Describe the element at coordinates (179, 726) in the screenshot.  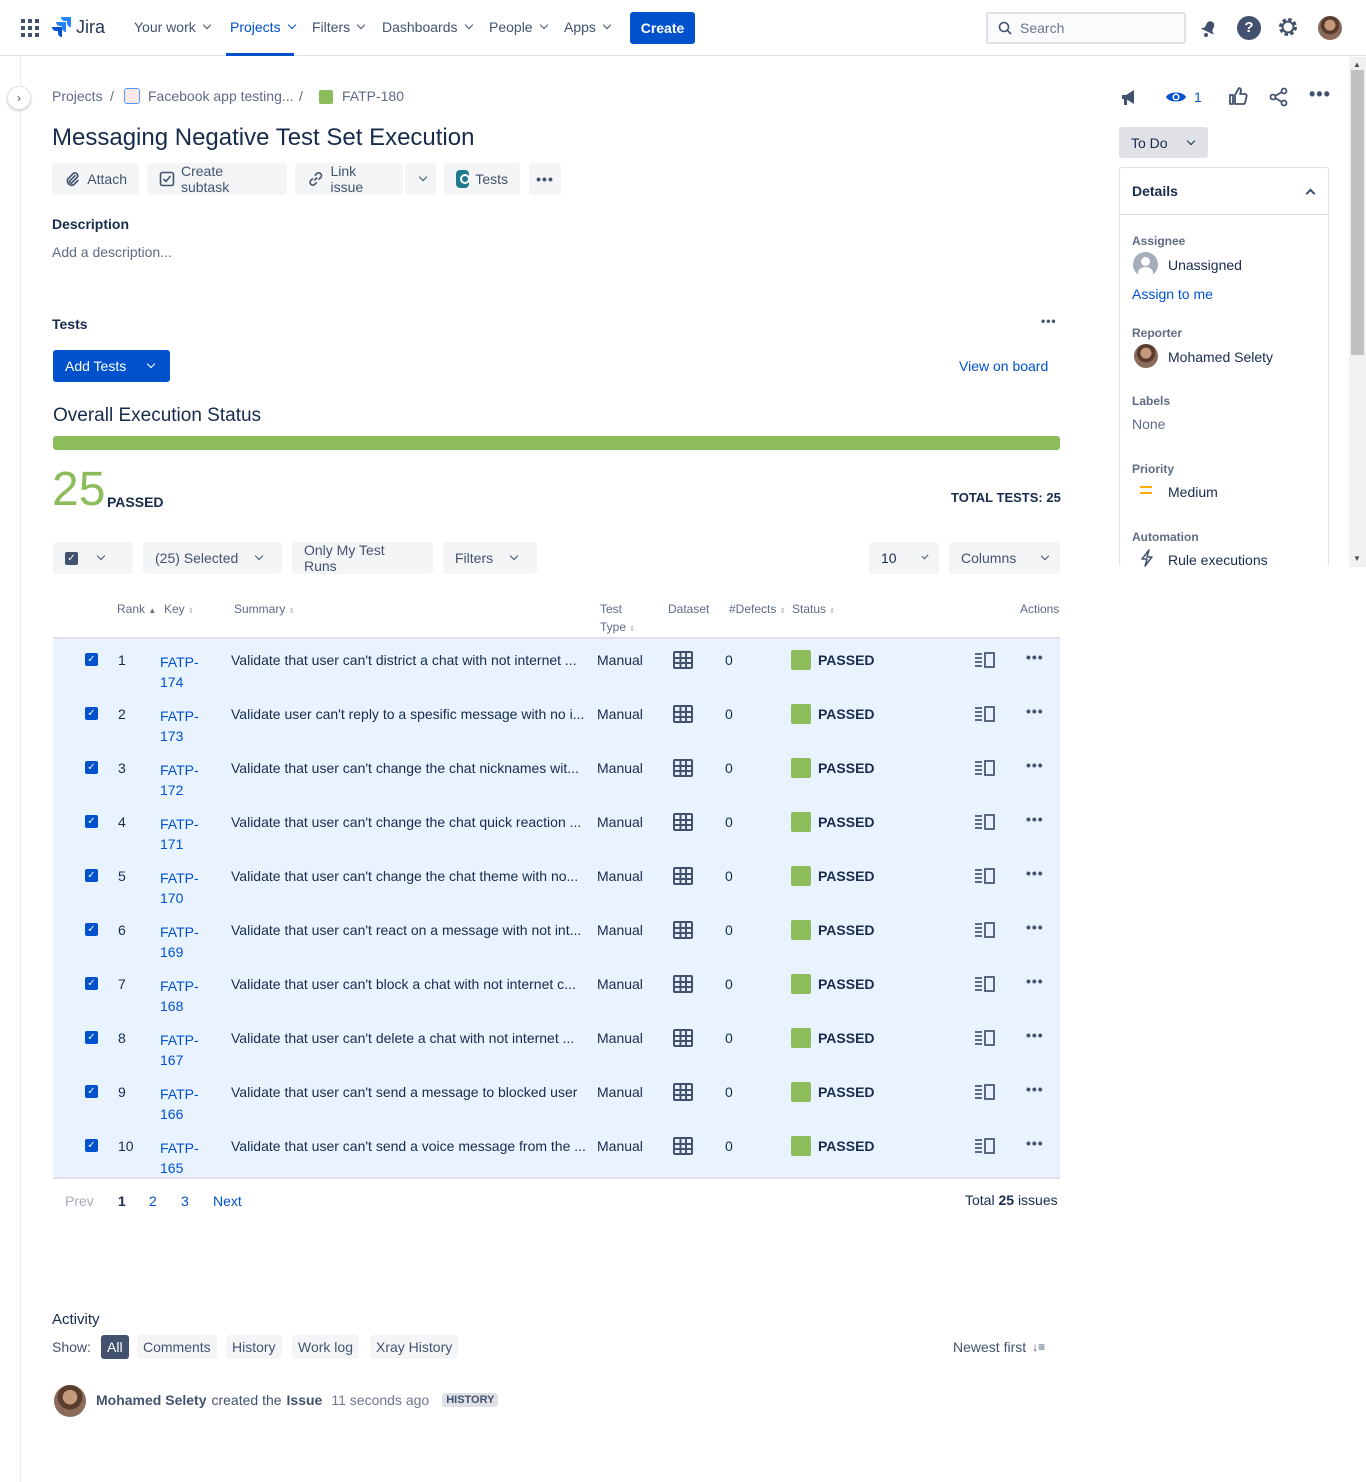
I see `row-key-link: FATP- 173` at that location.